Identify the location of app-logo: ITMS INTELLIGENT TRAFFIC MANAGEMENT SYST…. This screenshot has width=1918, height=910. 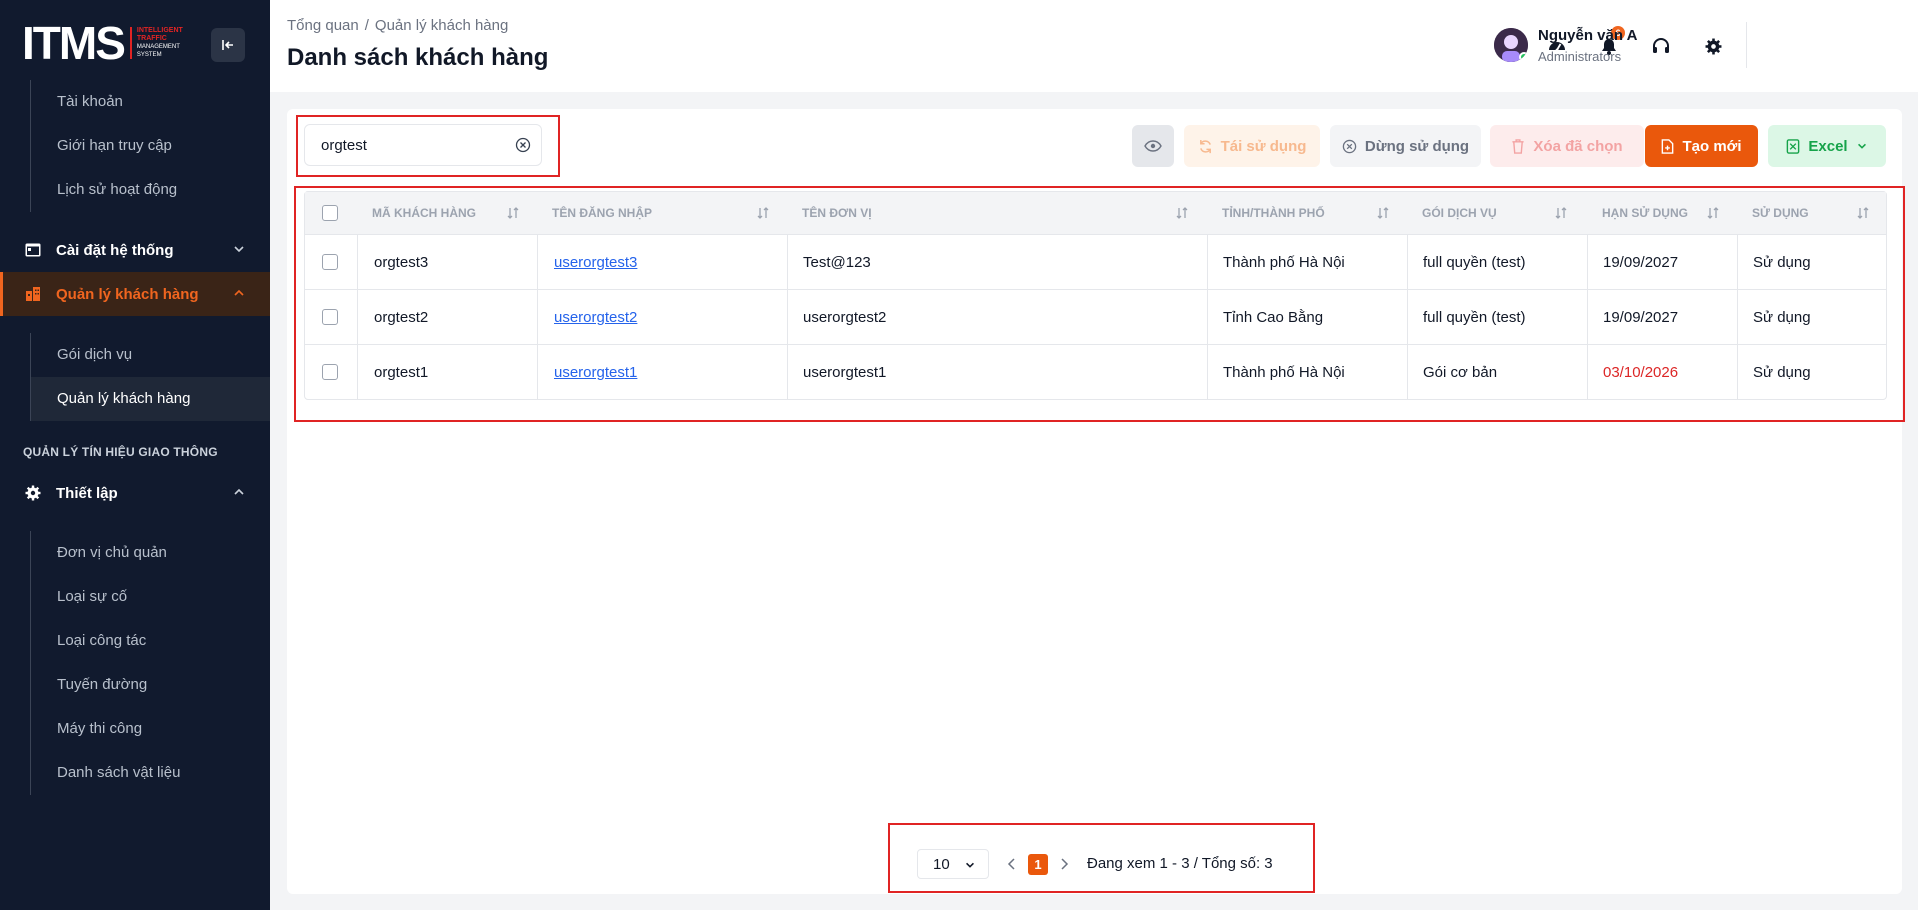
(107, 43).